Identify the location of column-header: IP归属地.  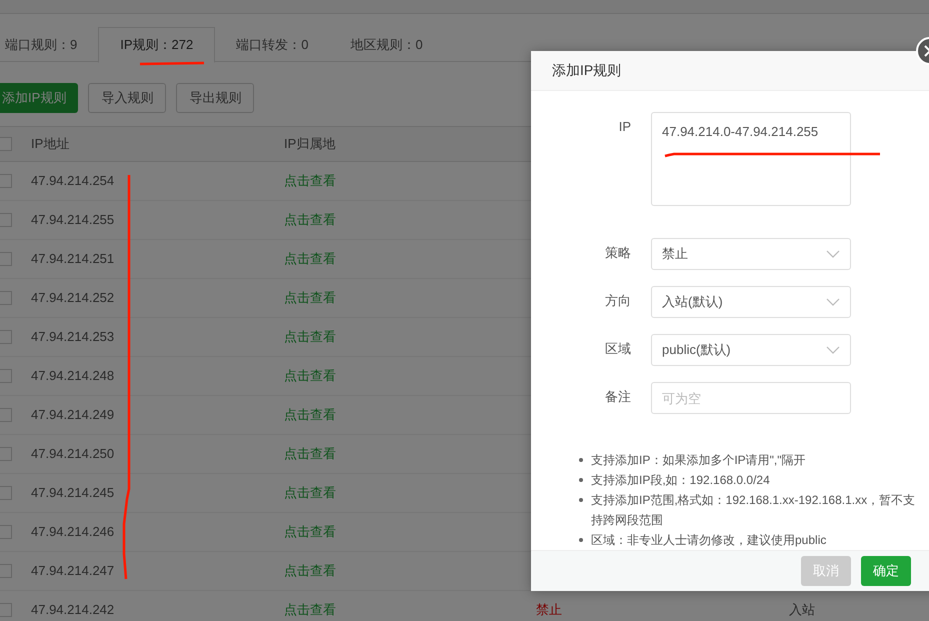
(310, 144).